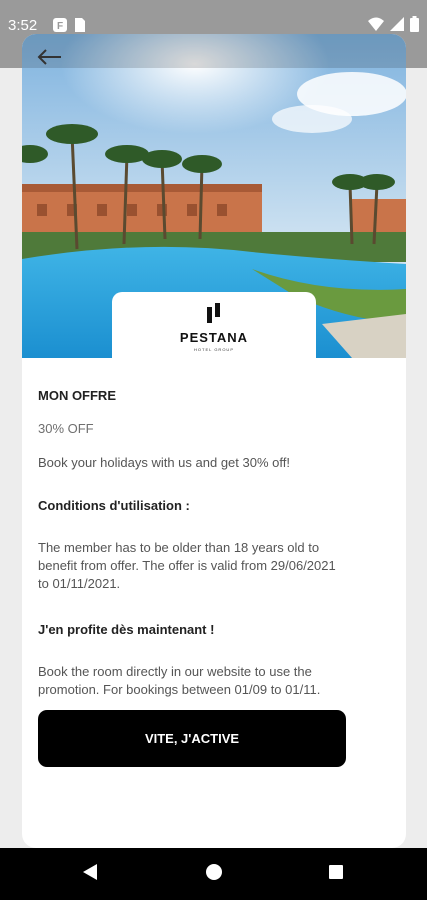 The image size is (427, 900). I want to click on nav-home-button, so click(214, 874).